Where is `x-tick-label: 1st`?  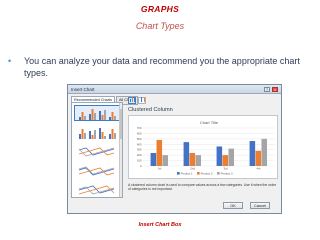
x-tick-label: 1st is located at coordinates (160, 169).